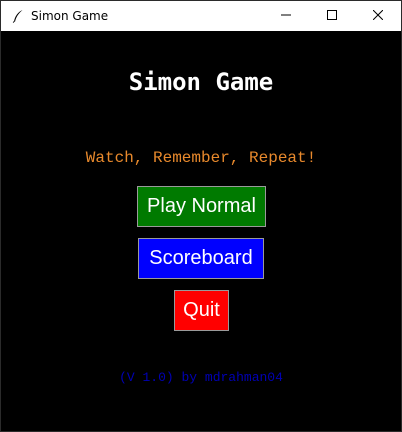 Image resolution: width=402 pixels, height=432 pixels. Describe the element at coordinates (201, 377) in the screenshot. I see `version-label: (V 1.0) by mdrahman04` at that location.